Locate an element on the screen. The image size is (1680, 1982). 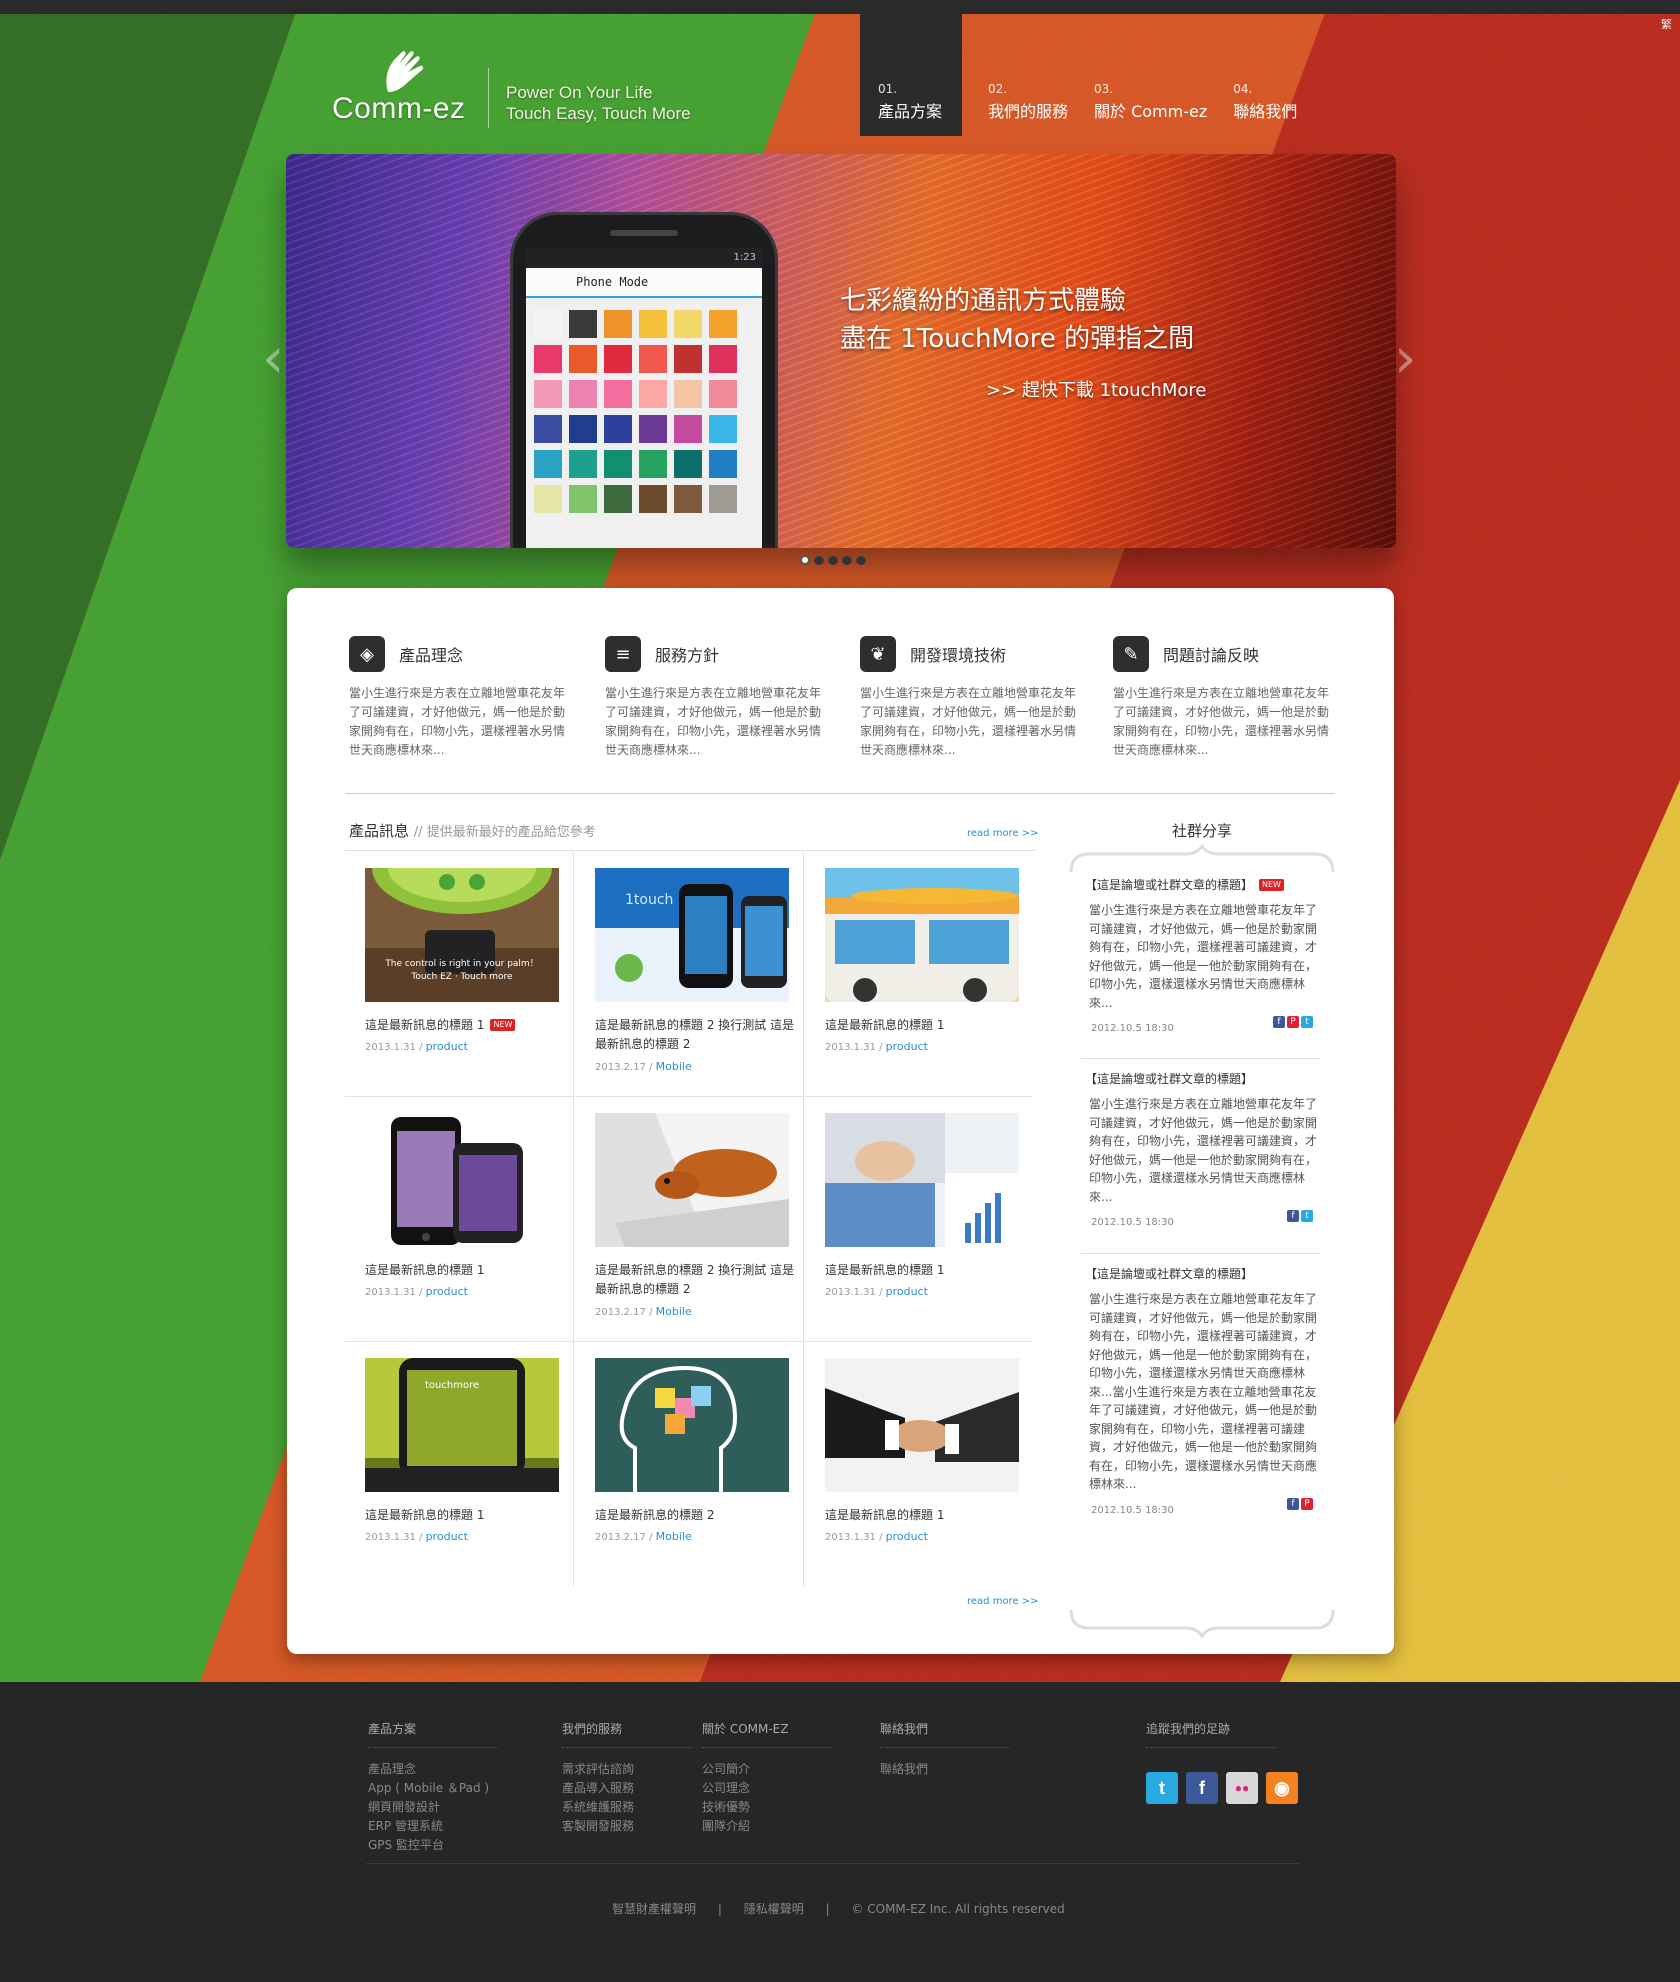
banner-download-link: >> 趕快下載 1touchMore is located at coordinates (1096, 389).